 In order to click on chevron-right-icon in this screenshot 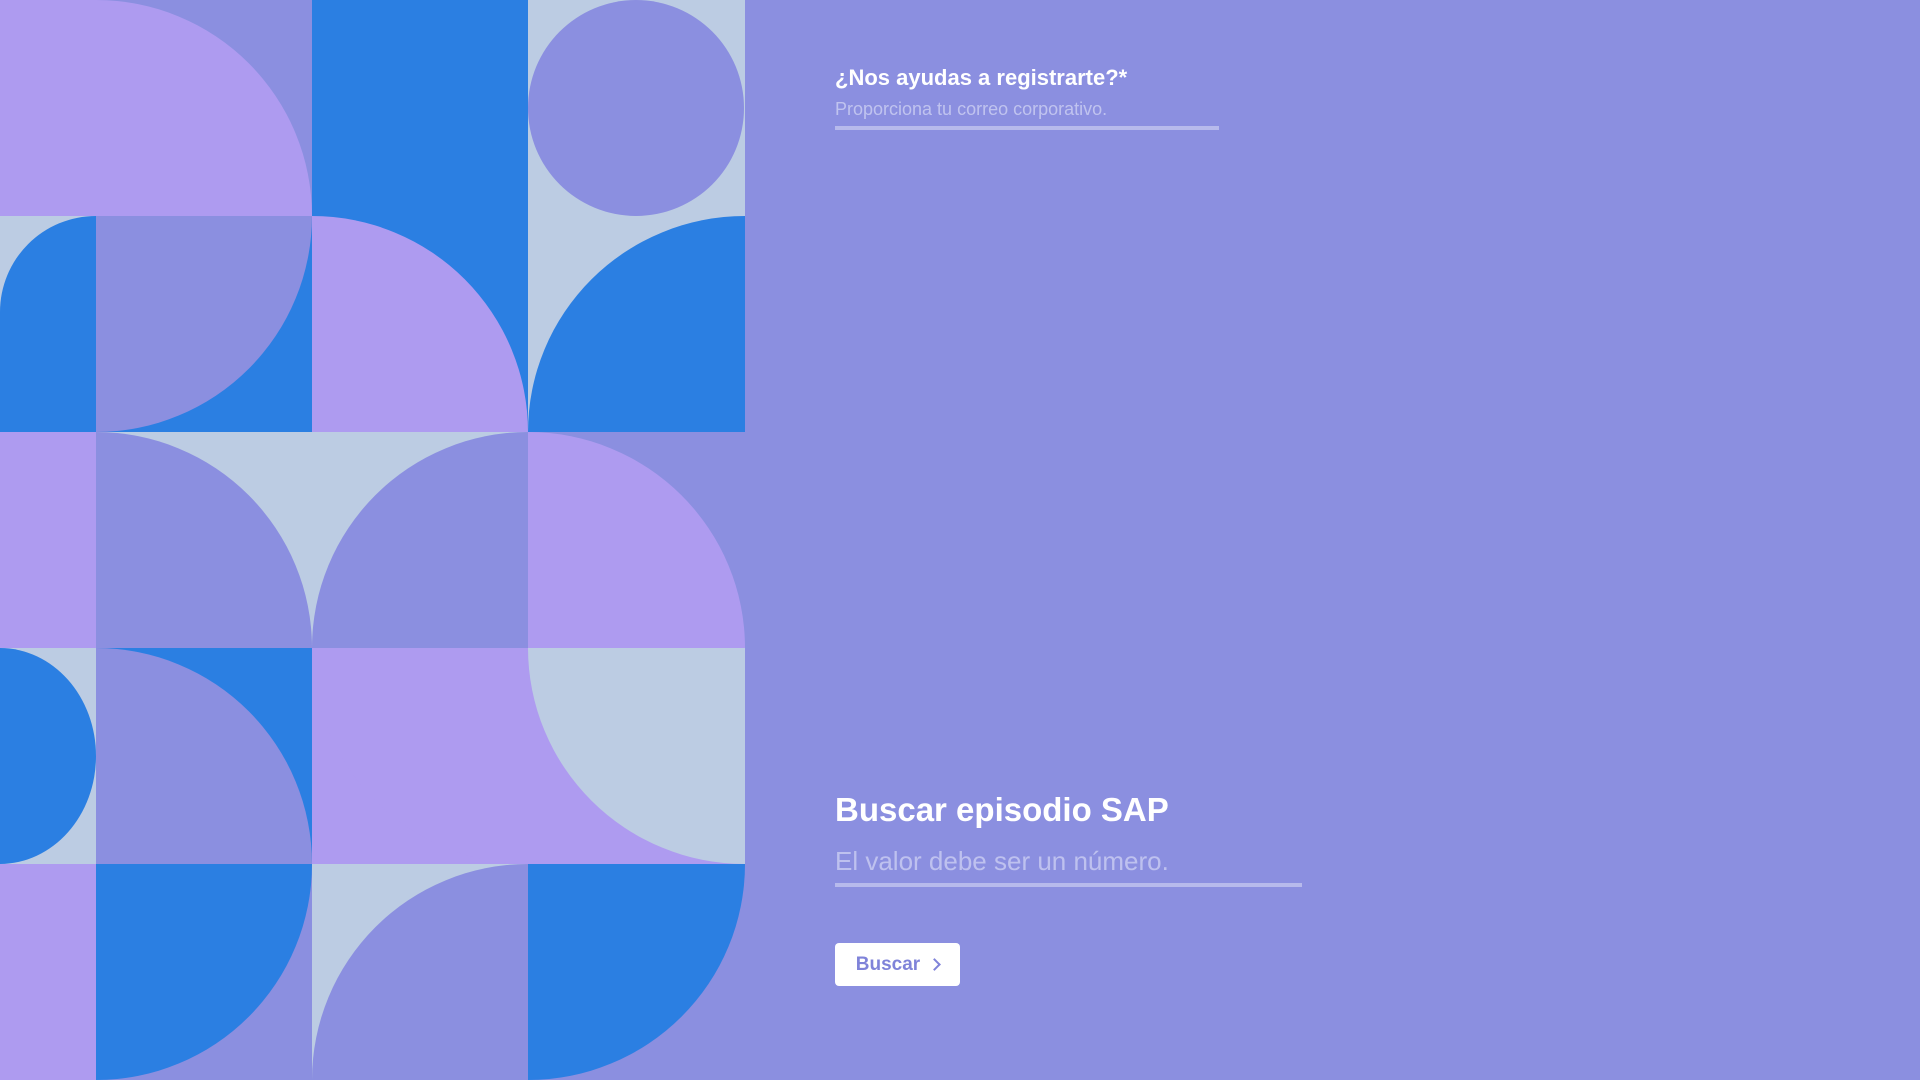, I will do `click(935, 964)`.